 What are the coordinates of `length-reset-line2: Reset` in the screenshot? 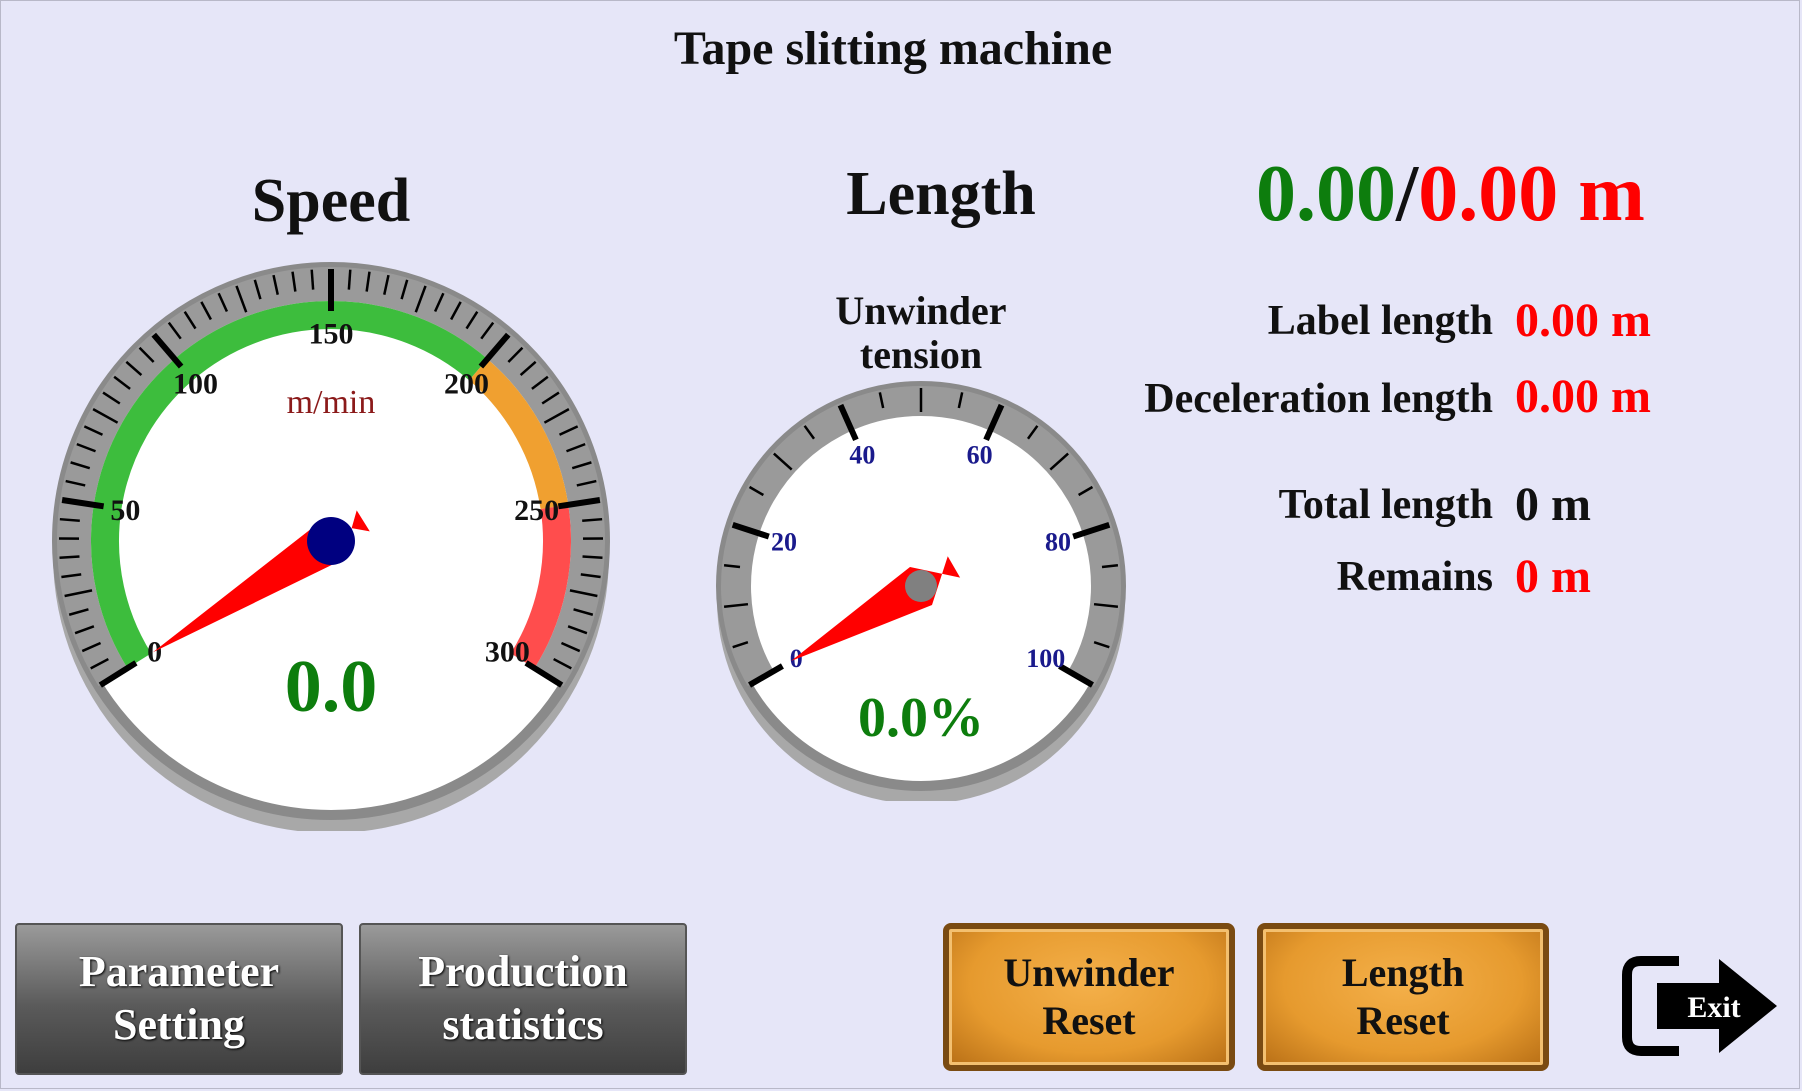 It's located at (1403, 1020).